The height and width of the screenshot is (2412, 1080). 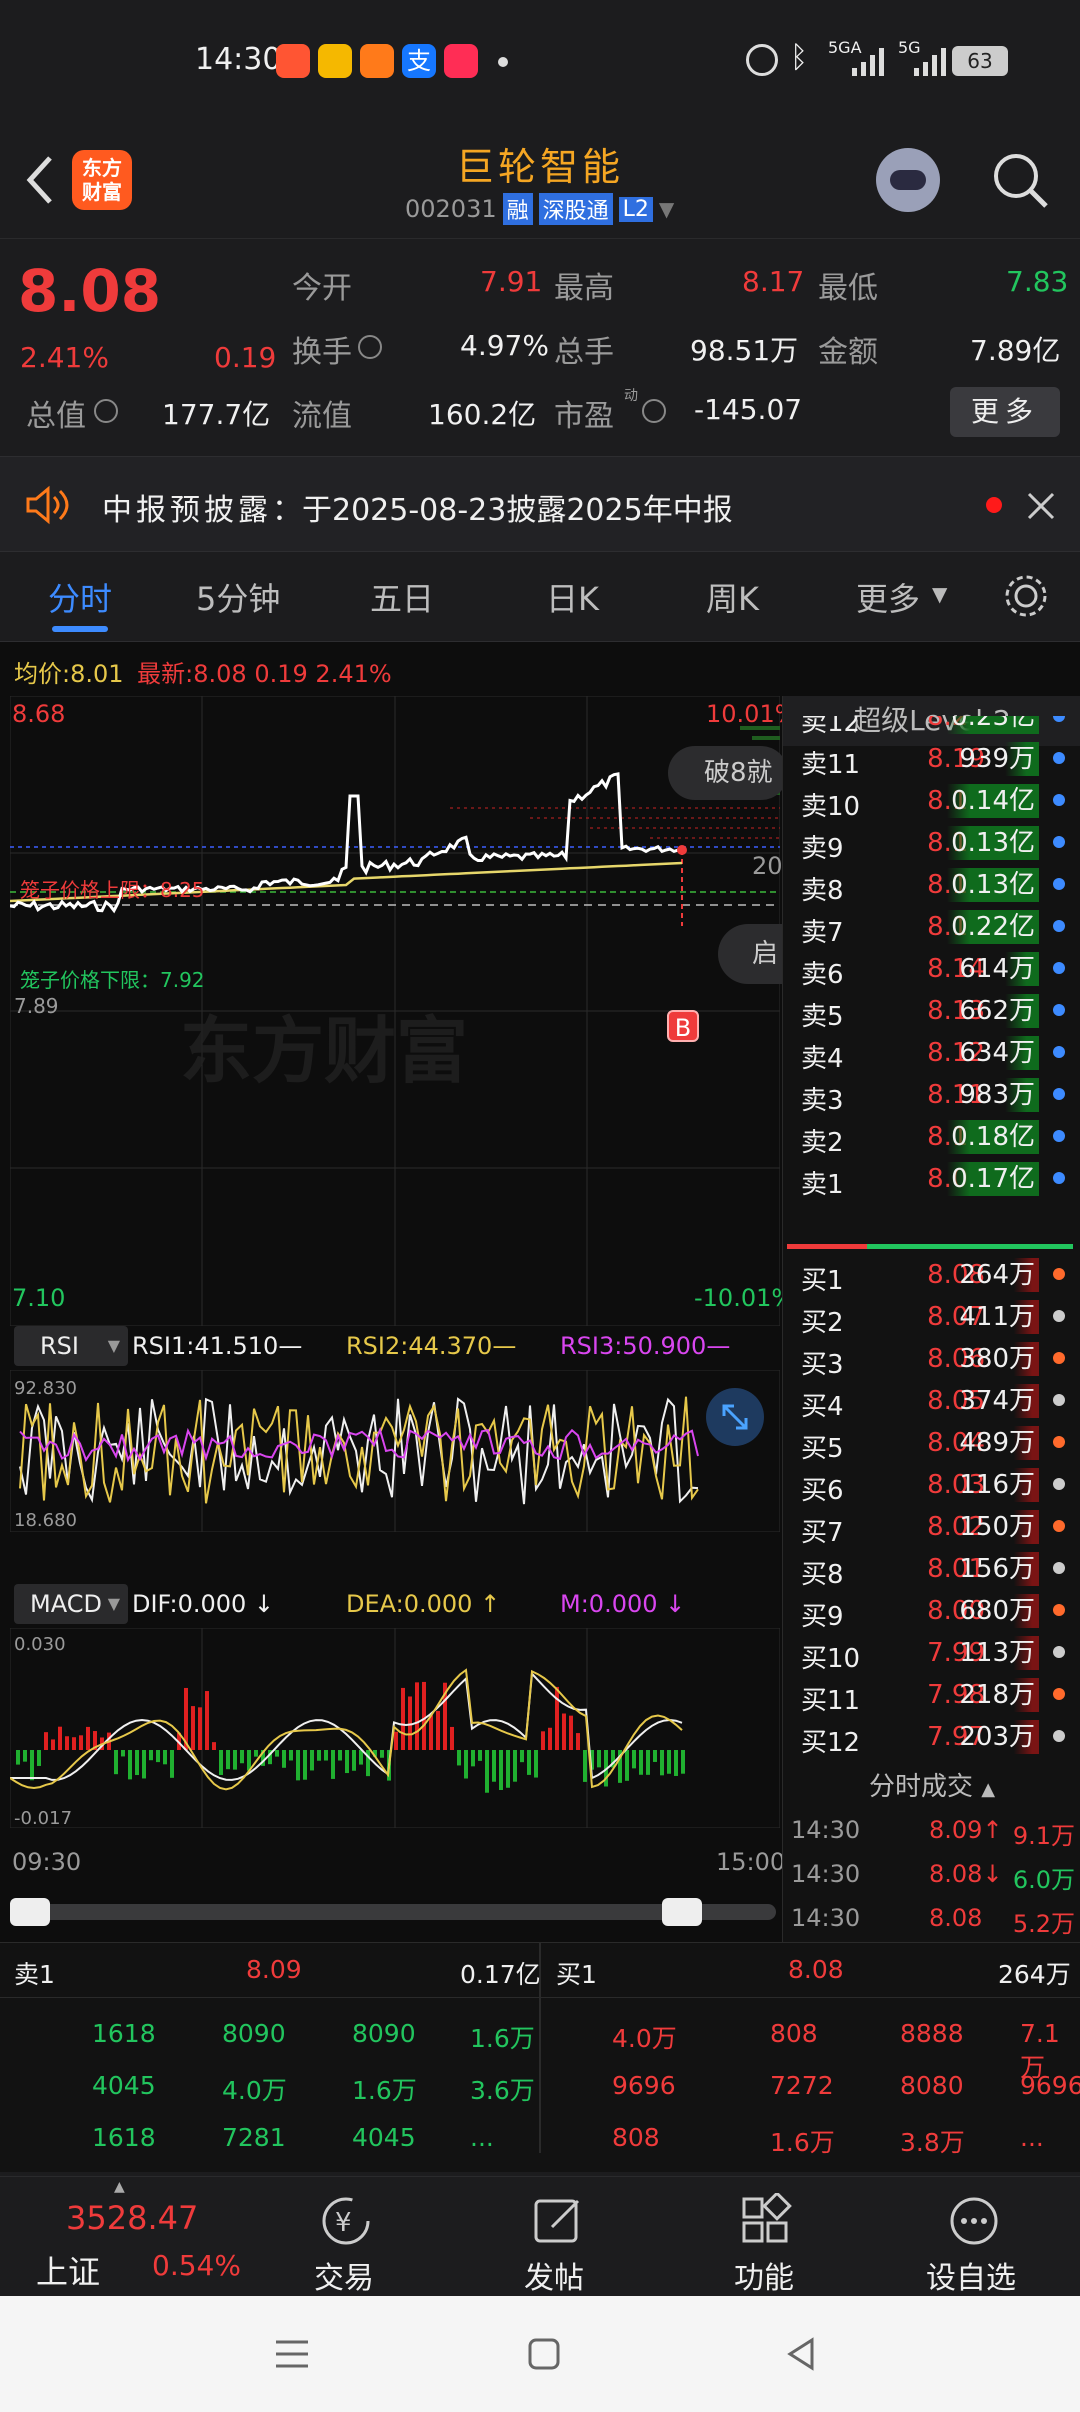 What do you see at coordinates (929, 1485) in the screenshot?
I see `bid-row: 买68.03116万` at bounding box center [929, 1485].